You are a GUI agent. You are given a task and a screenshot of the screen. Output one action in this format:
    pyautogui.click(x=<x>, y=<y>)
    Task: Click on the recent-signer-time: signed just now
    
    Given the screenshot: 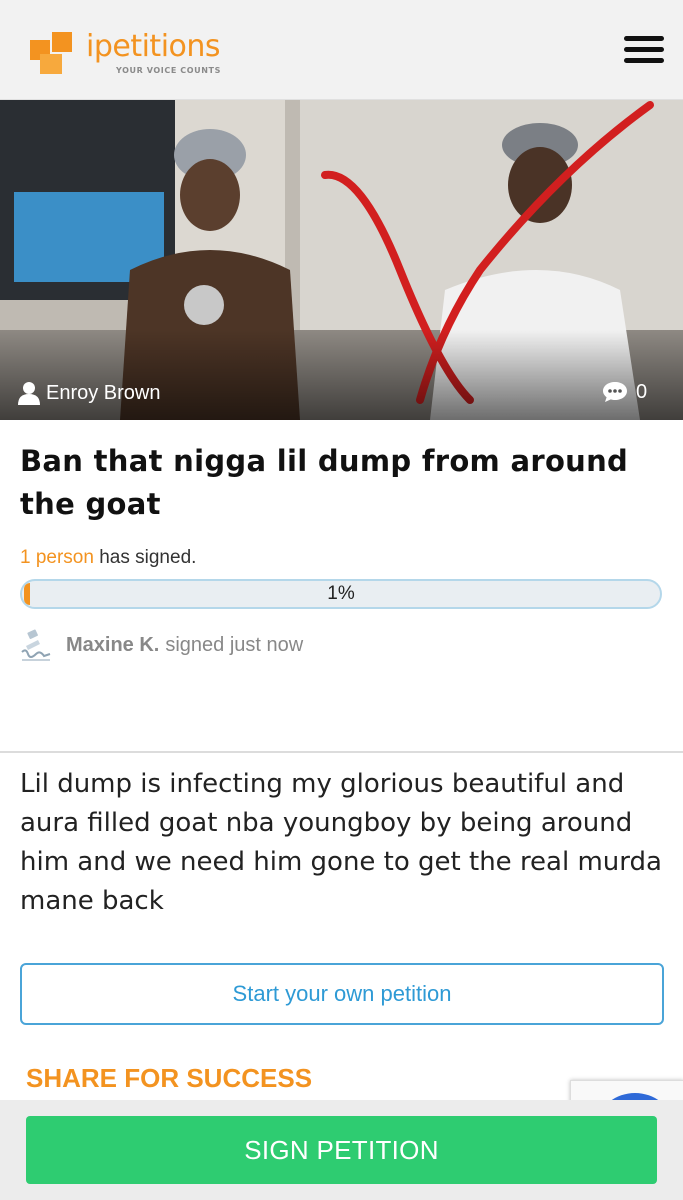 What is the action you would take?
    pyautogui.click(x=234, y=644)
    